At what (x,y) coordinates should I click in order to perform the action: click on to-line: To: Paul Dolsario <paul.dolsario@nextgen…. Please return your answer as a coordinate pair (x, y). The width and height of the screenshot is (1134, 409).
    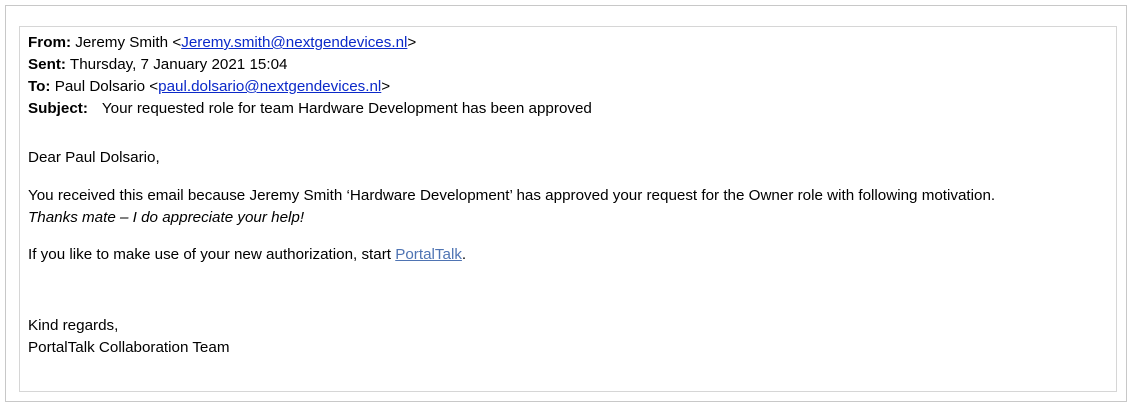
    Looking at the image, I should click on (568, 87).